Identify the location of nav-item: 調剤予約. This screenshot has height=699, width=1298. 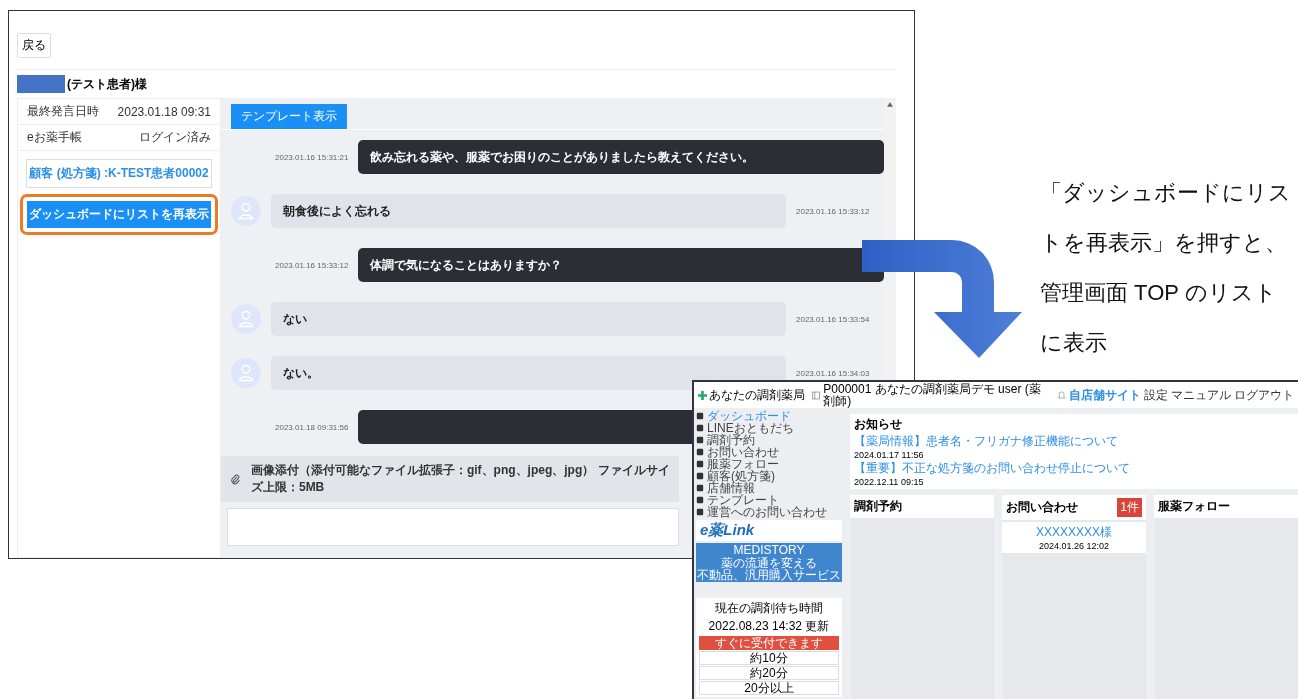
(769, 440).